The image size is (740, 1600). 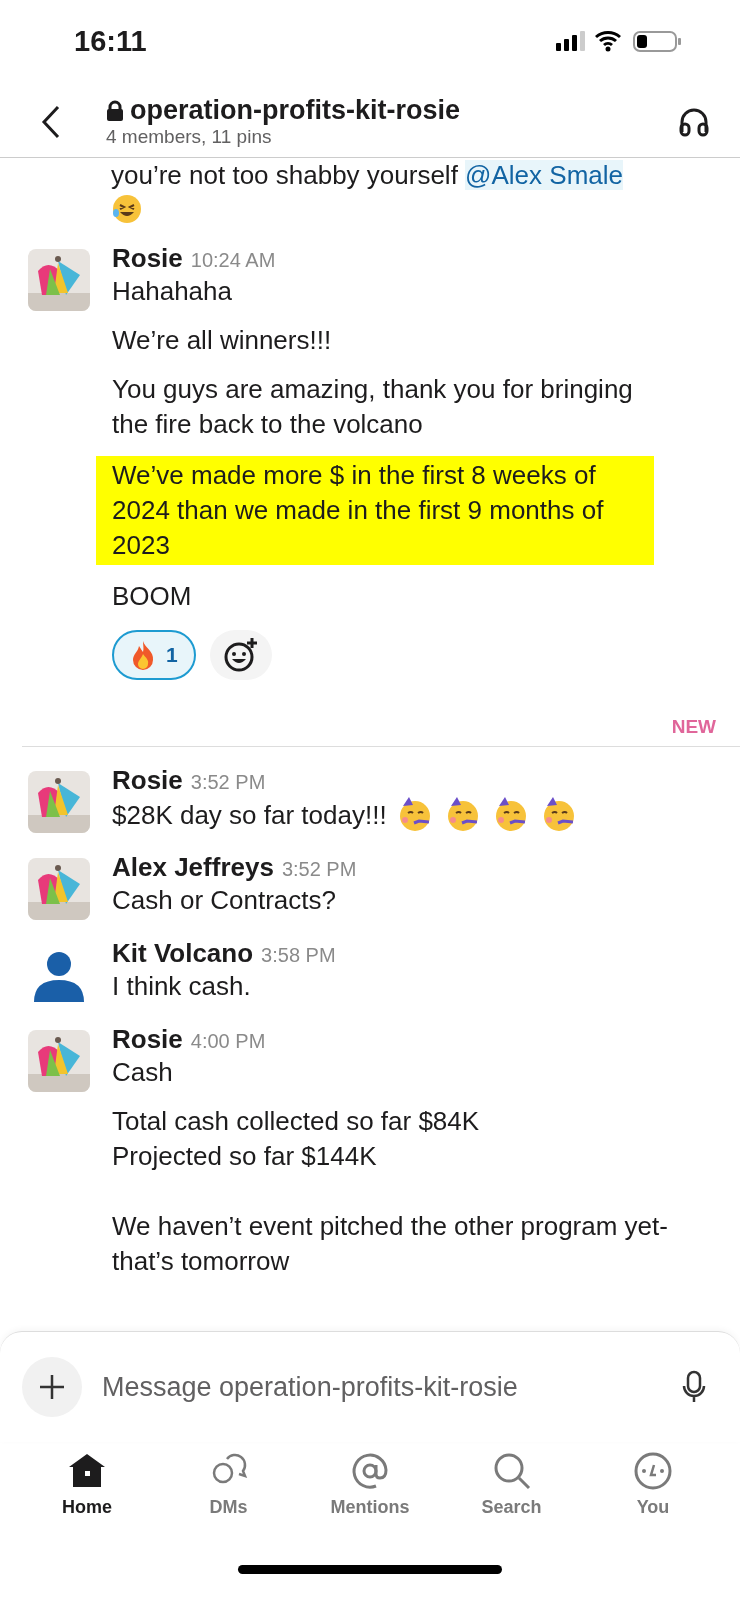 What do you see at coordinates (375, 510) in the screenshot?
I see `highlighted-message-text: We’ve made more $ in the first 8 weeks of 2024 than we made in the first 9 months of 2023` at bounding box center [375, 510].